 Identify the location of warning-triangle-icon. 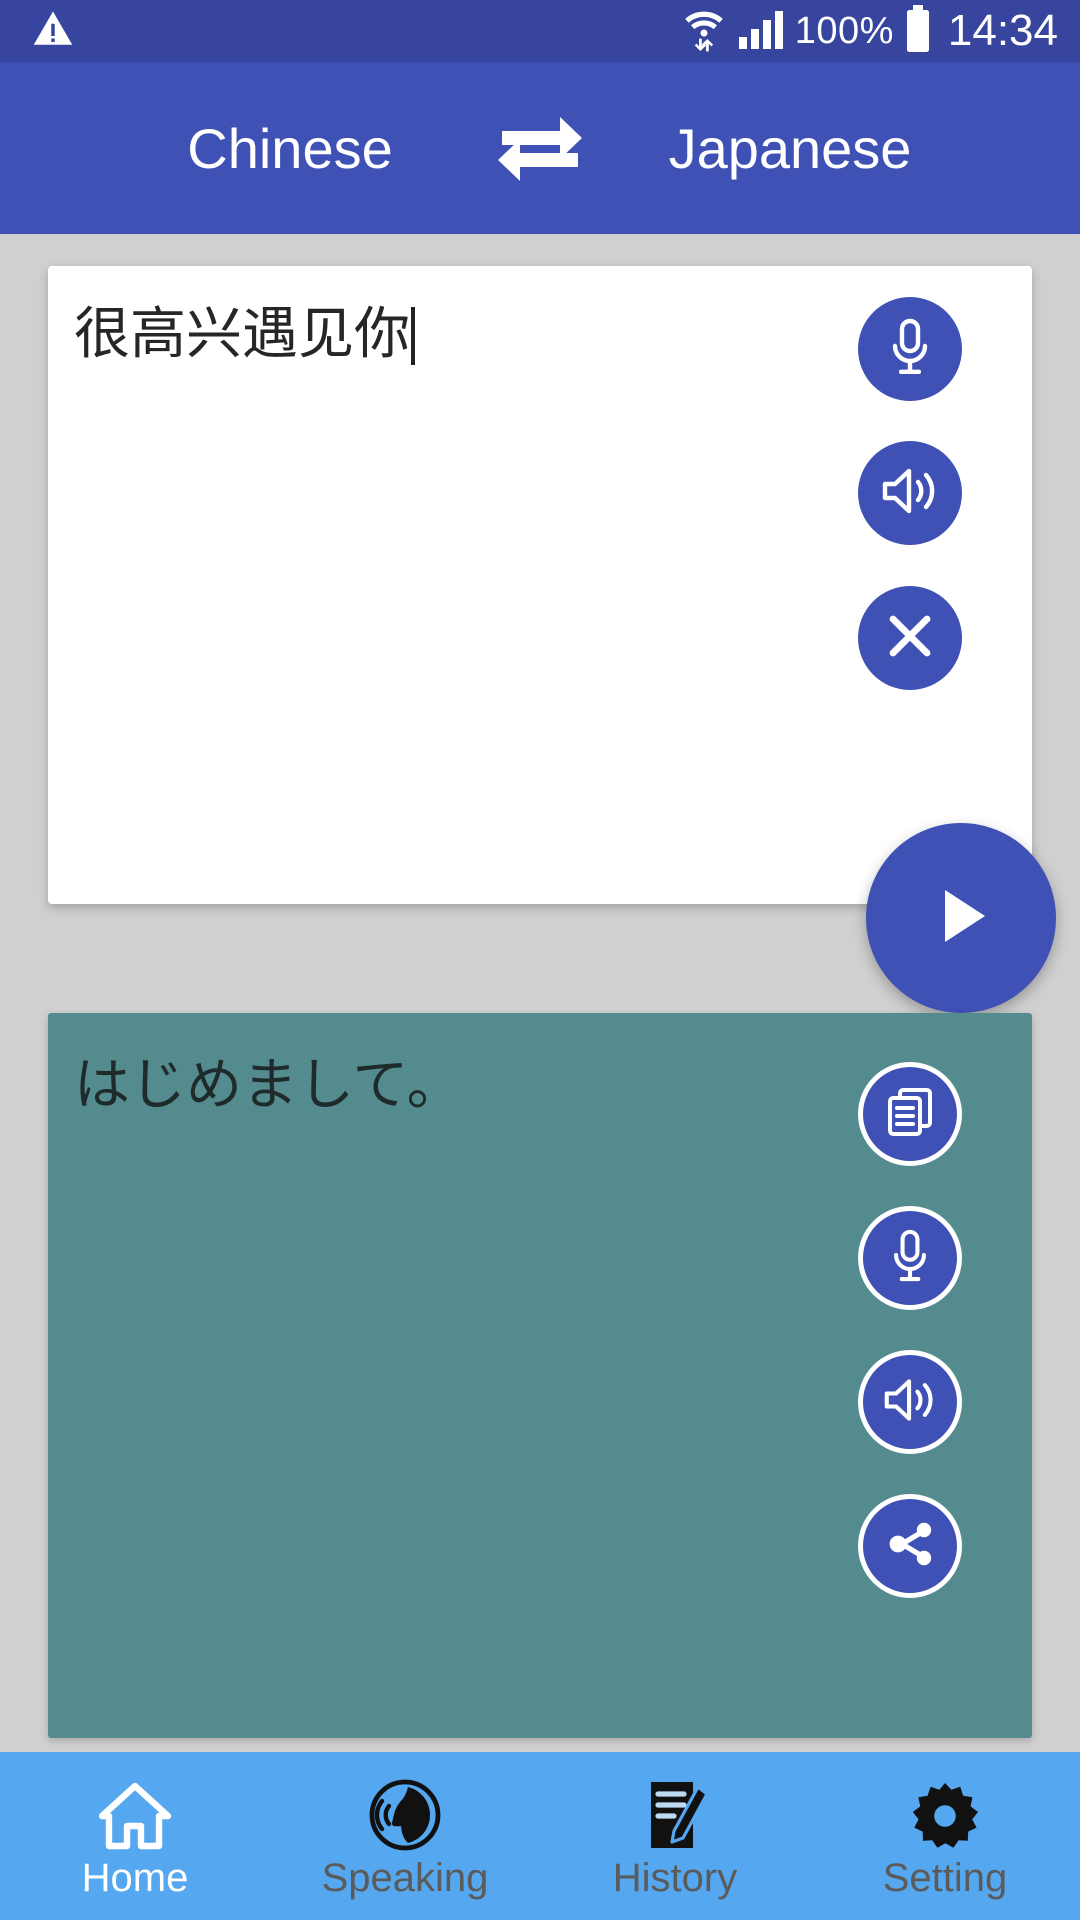
(53, 31).